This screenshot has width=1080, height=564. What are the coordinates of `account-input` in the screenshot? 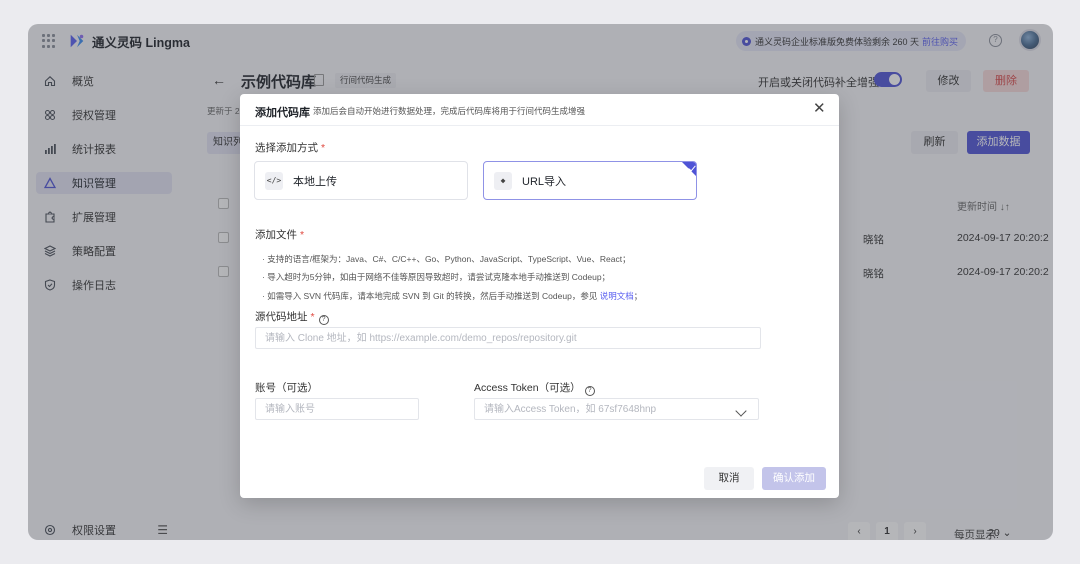 It's located at (337, 409).